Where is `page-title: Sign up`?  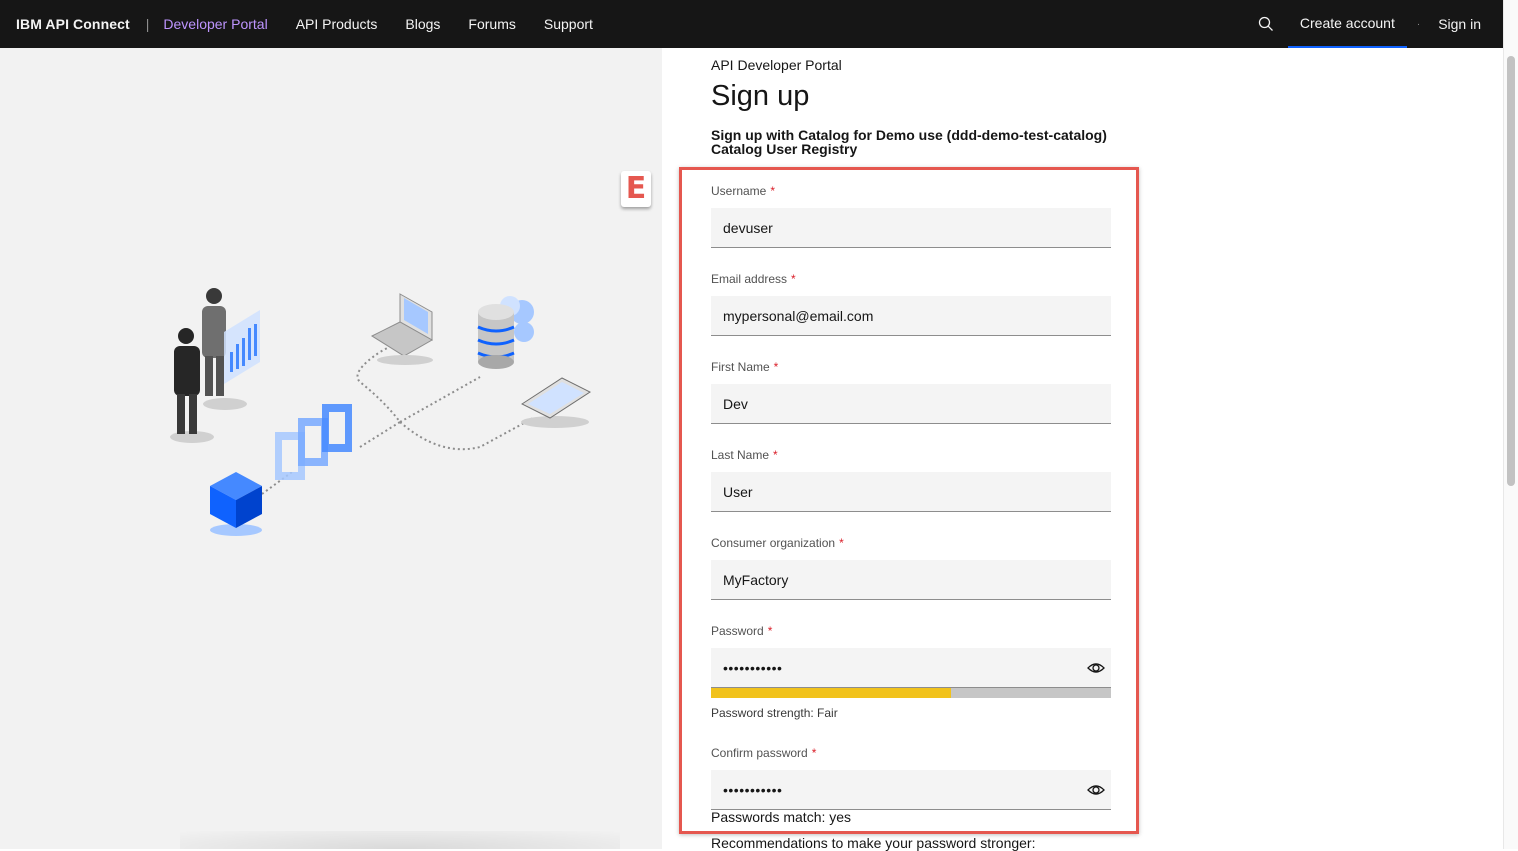
page-title: Sign up is located at coordinates (760, 96).